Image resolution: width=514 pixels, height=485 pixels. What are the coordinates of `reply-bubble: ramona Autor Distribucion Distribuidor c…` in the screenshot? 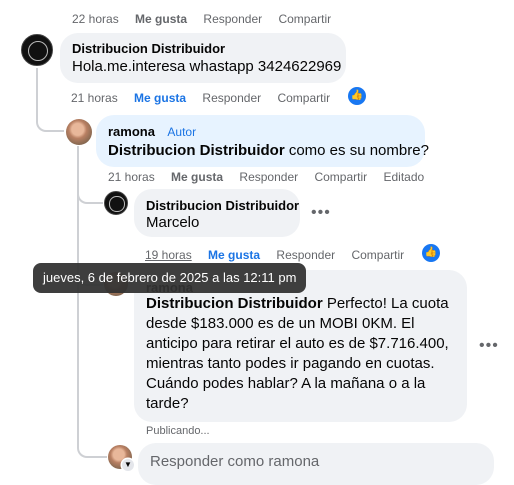 It's located at (262, 141).